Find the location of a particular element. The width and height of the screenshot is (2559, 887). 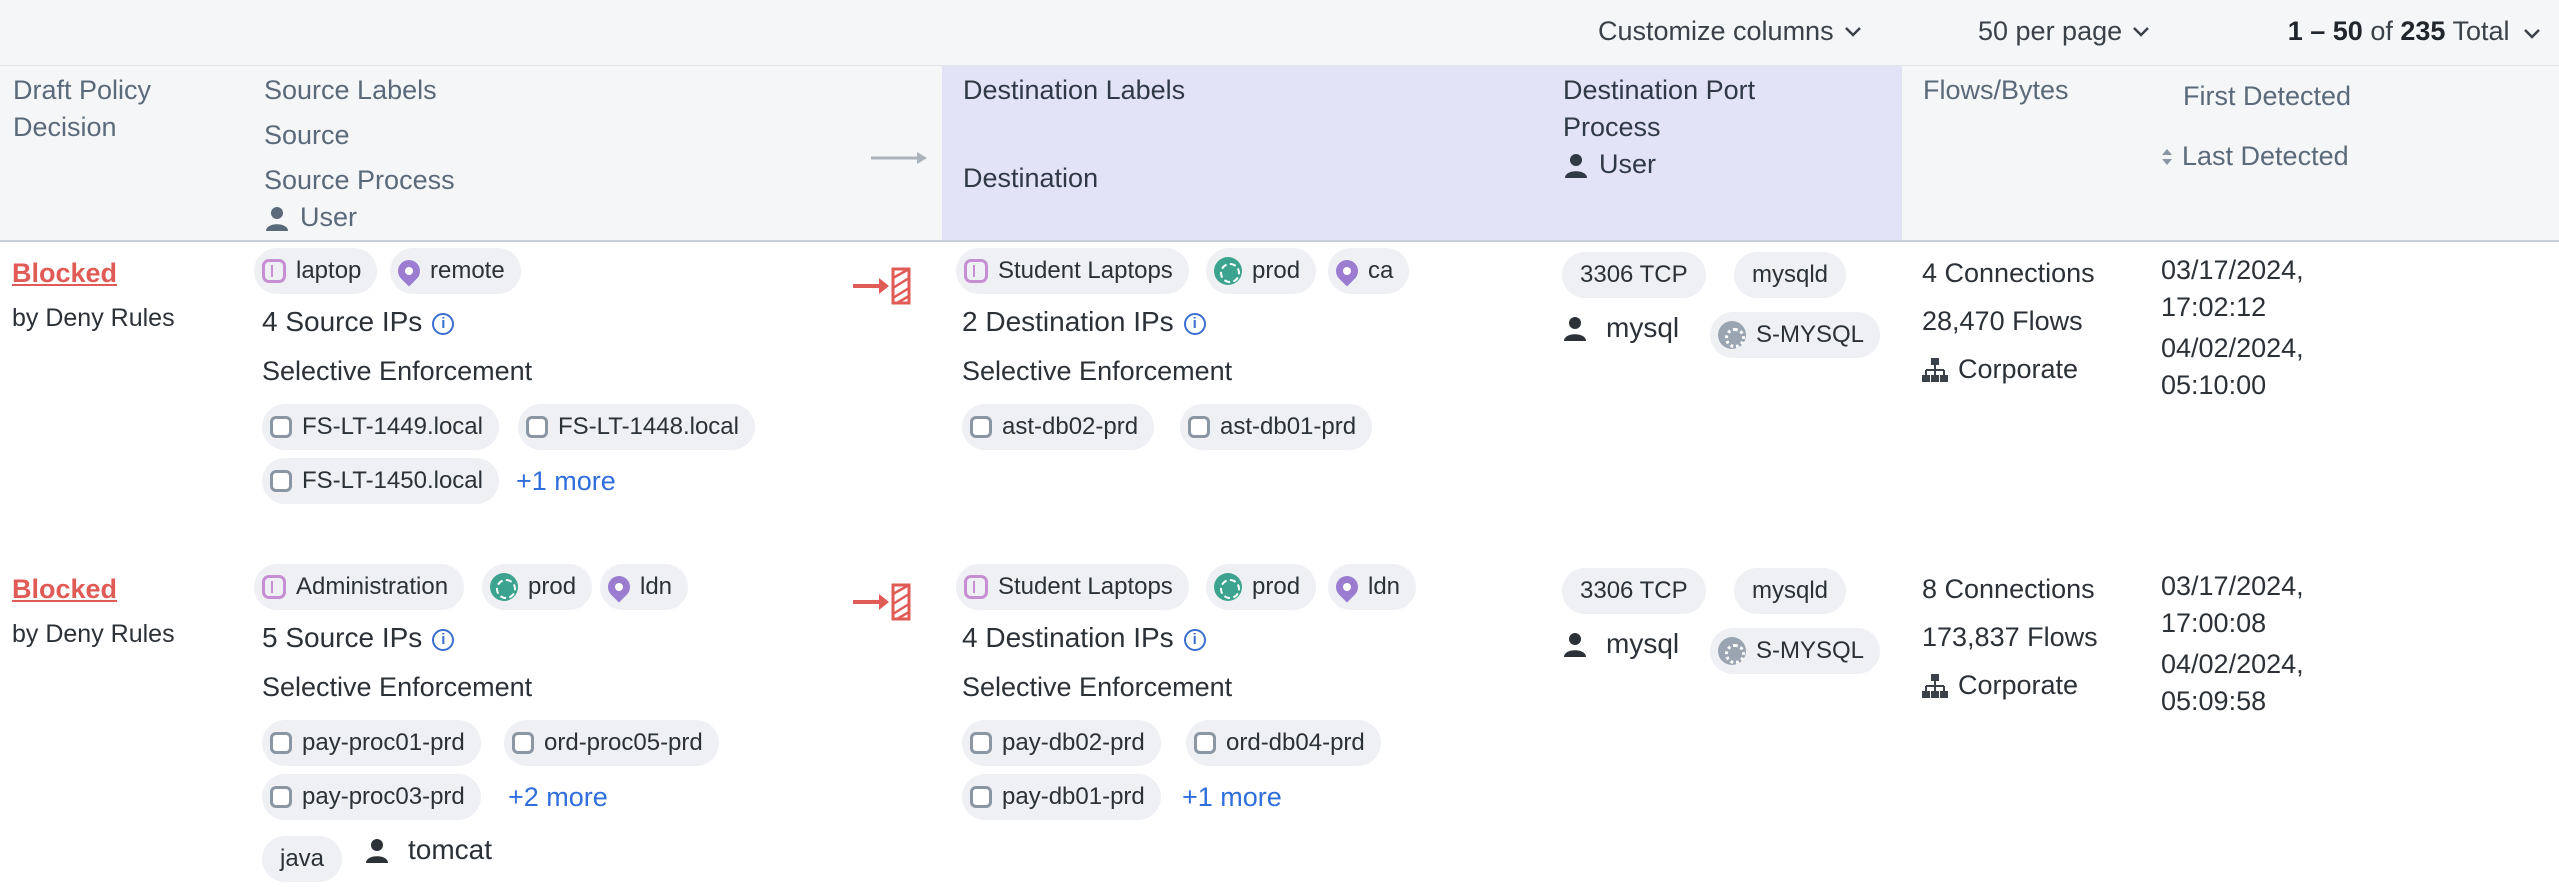

dest-user: mysql is located at coordinates (1620, 328).